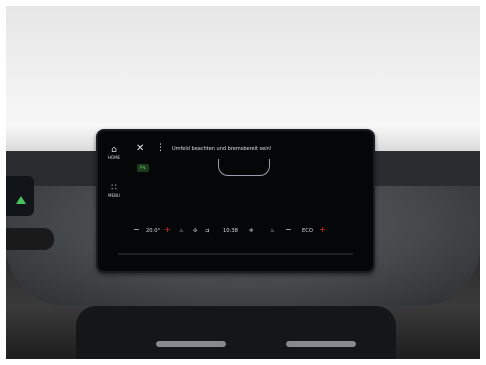 The height and width of the screenshot is (365, 486). What do you see at coordinates (30, 239) in the screenshot?
I see `steering-stalk` at bounding box center [30, 239].